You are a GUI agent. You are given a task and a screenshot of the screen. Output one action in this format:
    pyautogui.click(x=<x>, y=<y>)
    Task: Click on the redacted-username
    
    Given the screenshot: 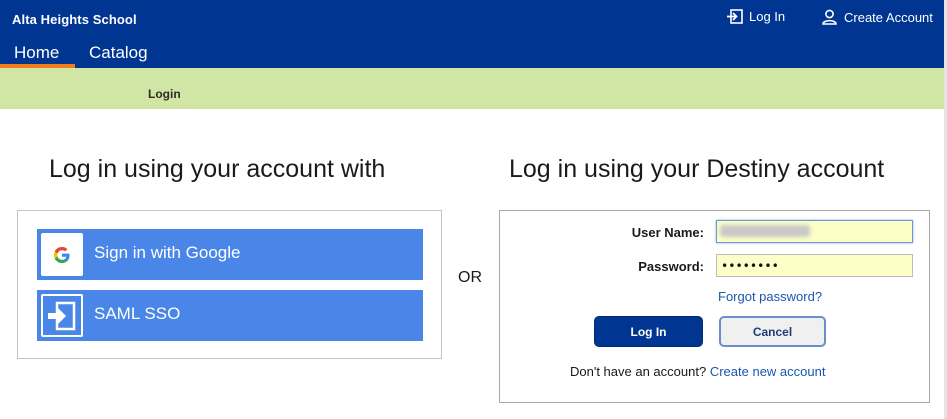 What is the action you would take?
    pyautogui.click(x=765, y=231)
    